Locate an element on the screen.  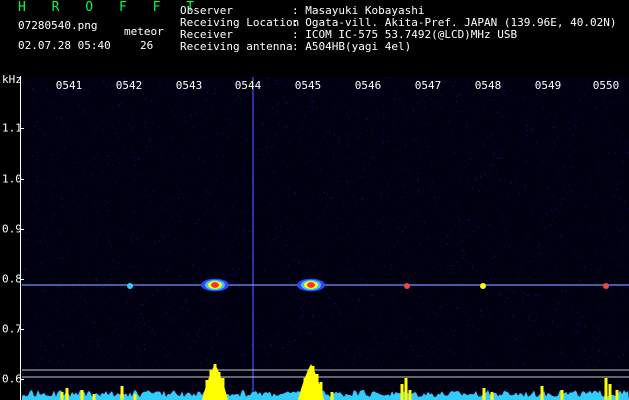
freq-label-0-8: 0.8 is located at coordinates (12, 279).